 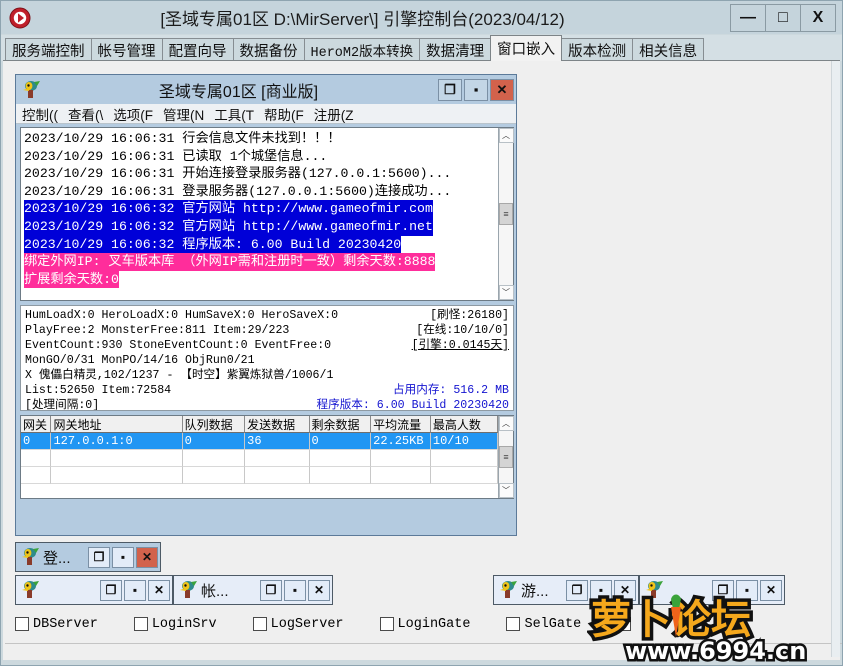 What do you see at coordinates (783, 17) in the screenshot?
I see `maximize-button: □` at bounding box center [783, 17].